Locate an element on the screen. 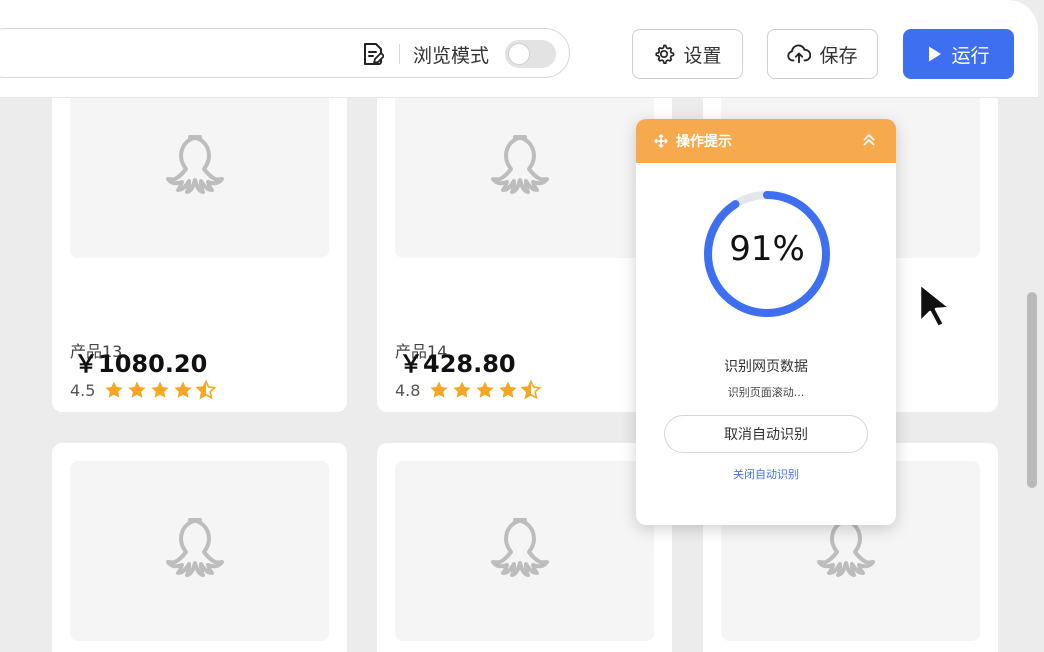 Image resolution: width=1044 pixels, height=652 pixels. scrollbar-thumb is located at coordinates (1032, 390).